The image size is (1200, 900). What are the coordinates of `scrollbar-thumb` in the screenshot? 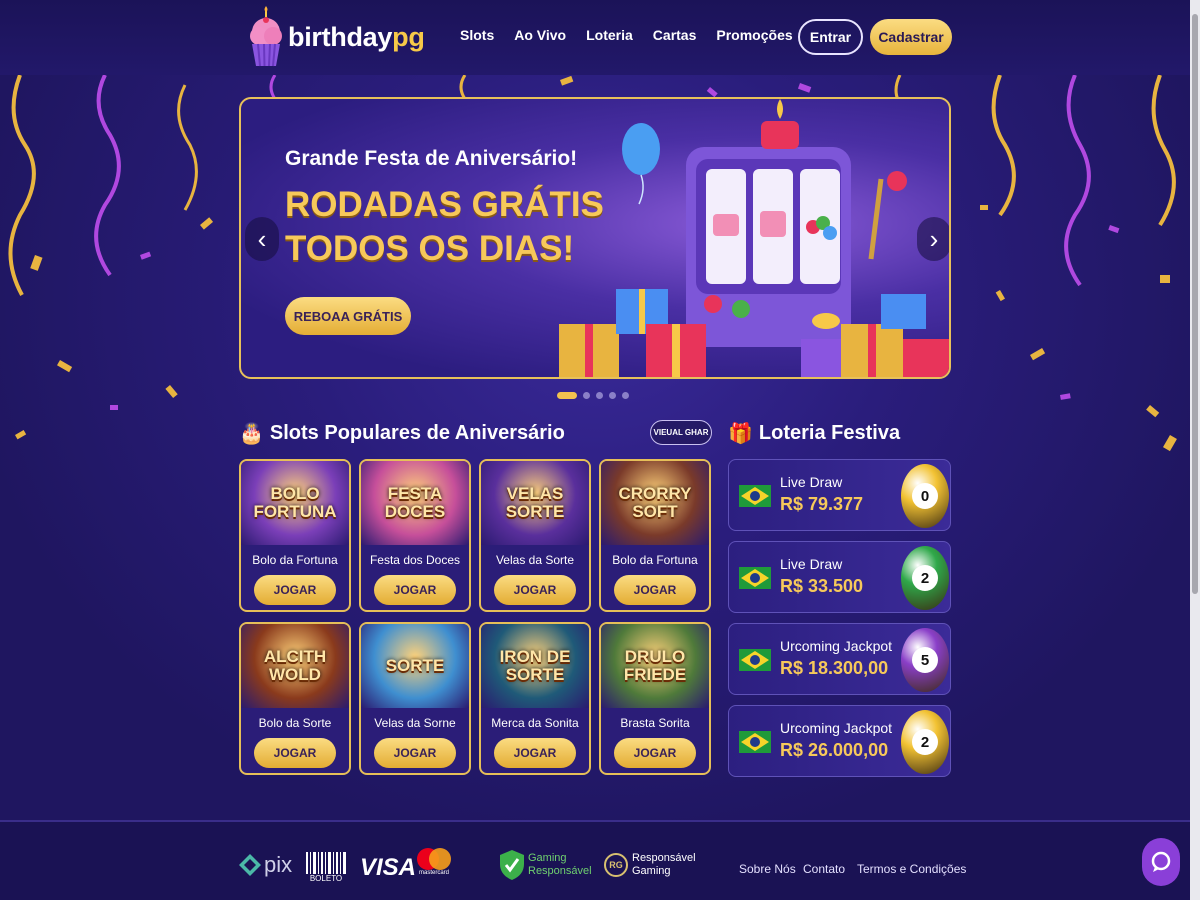 It's located at (1195, 304).